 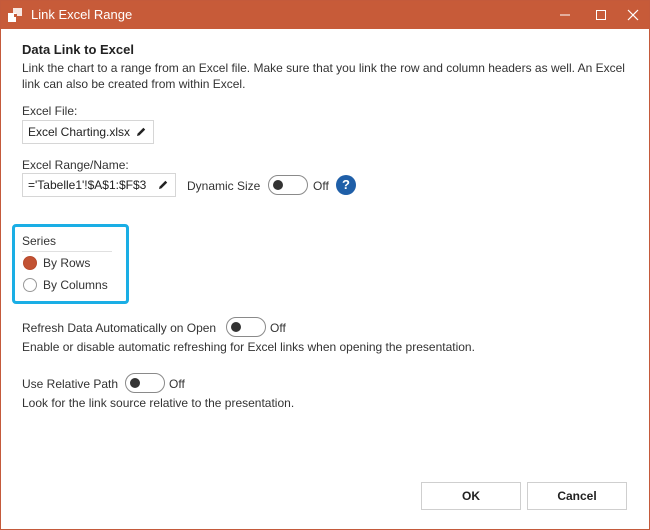 What do you see at coordinates (79, 132) in the screenshot?
I see `excel-file-value: Excel Charting.xlsx` at bounding box center [79, 132].